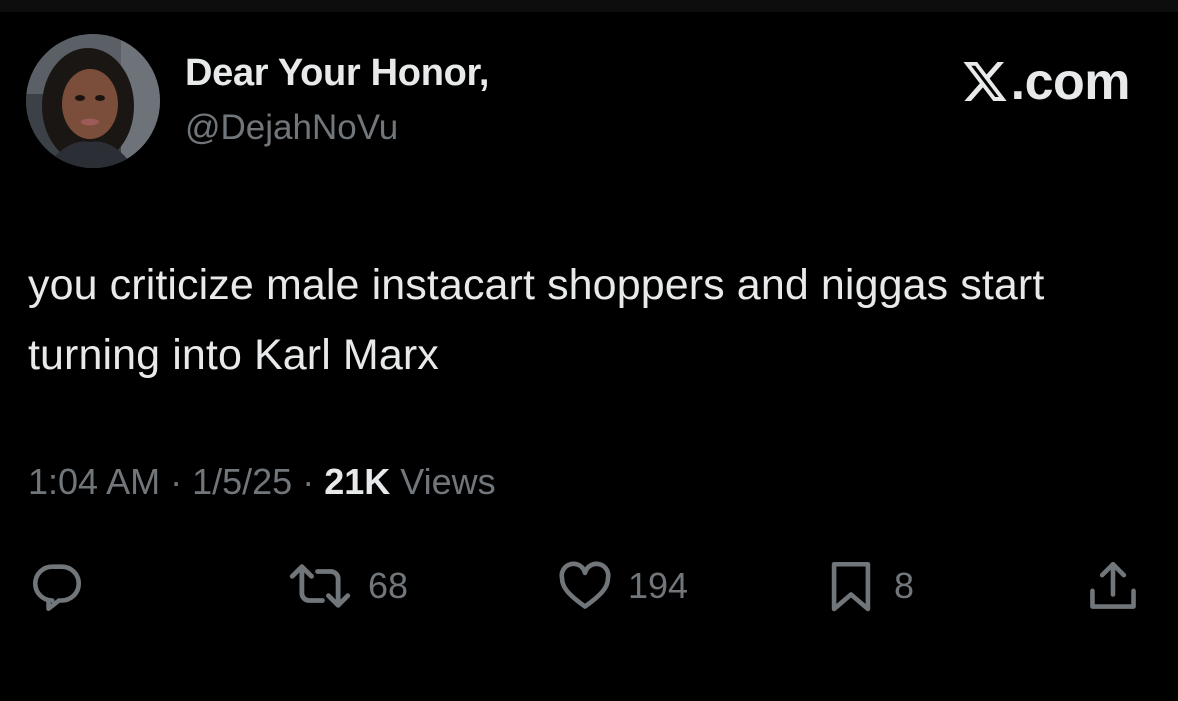 Image resolution: width=1178 pixels, height=701 pixels. Describe the element at coordinates (291, 128) in the screenshot. I see `author-handle: @DejahNoVu` at that location.